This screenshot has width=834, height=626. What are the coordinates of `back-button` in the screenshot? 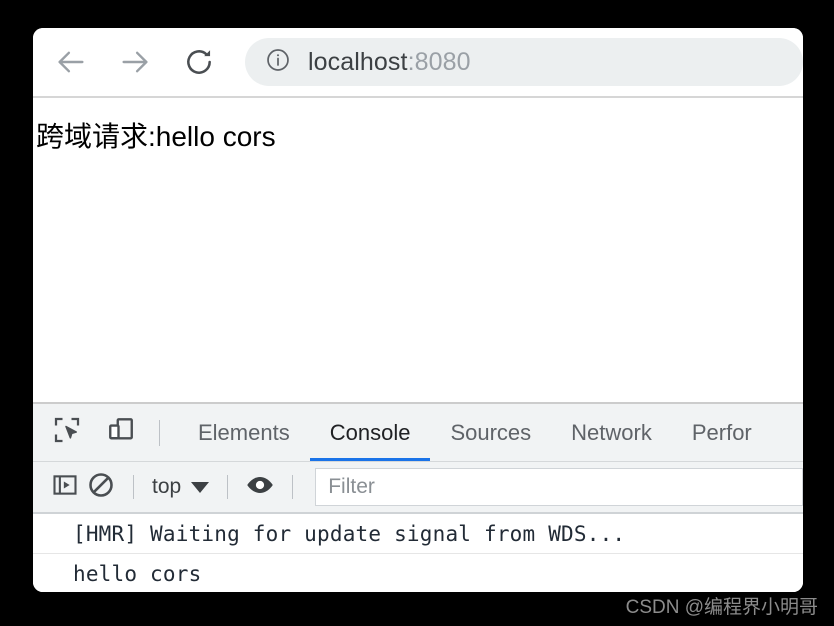 It's located at (71, 62).